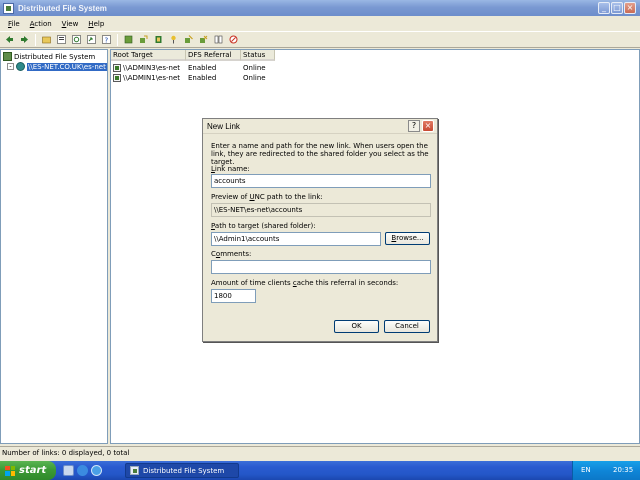 This screenshot has height=480, width=640. What do you see at coordinates (320, 23) in the screenshot?
I see `menu-bar: File Action View Help` at bounding box center [320, 23].